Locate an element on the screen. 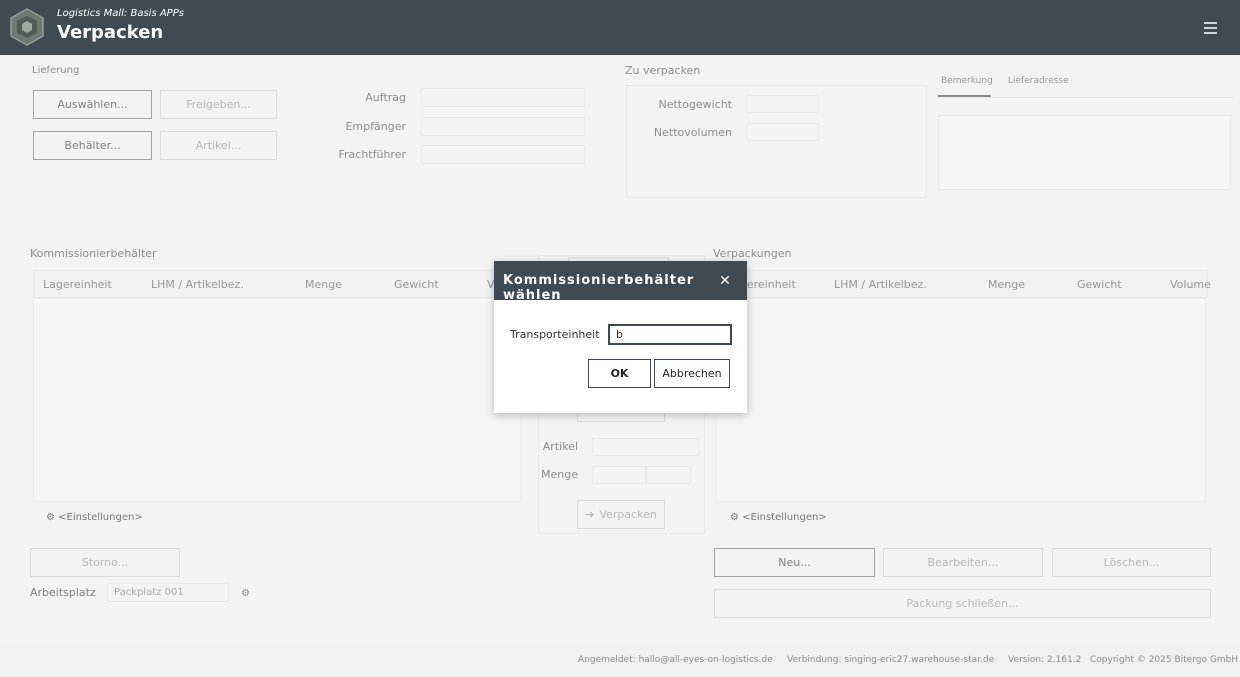 The image size is (1240, 677). ok-button: OK is located at coordinates (619, 373).